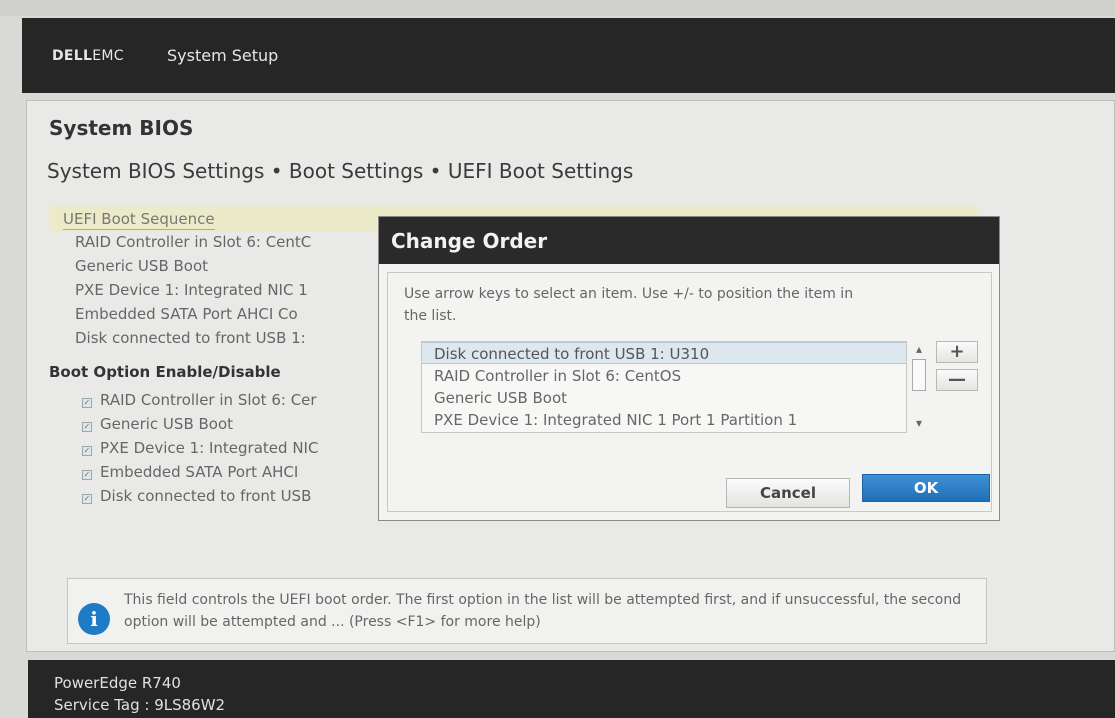  I want to click on dialog-titlebar: Change Order, so click(689, 240).